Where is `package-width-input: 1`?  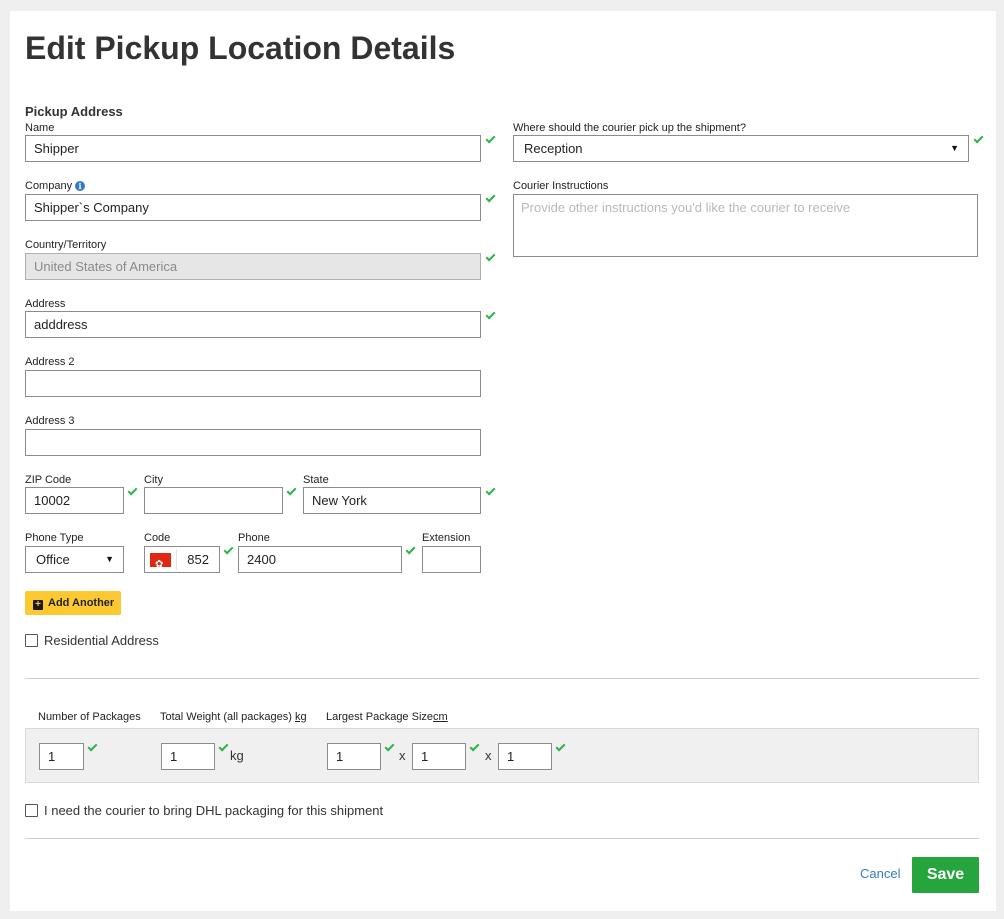
package-width-input: 1 is located at coordinates (439, 756).